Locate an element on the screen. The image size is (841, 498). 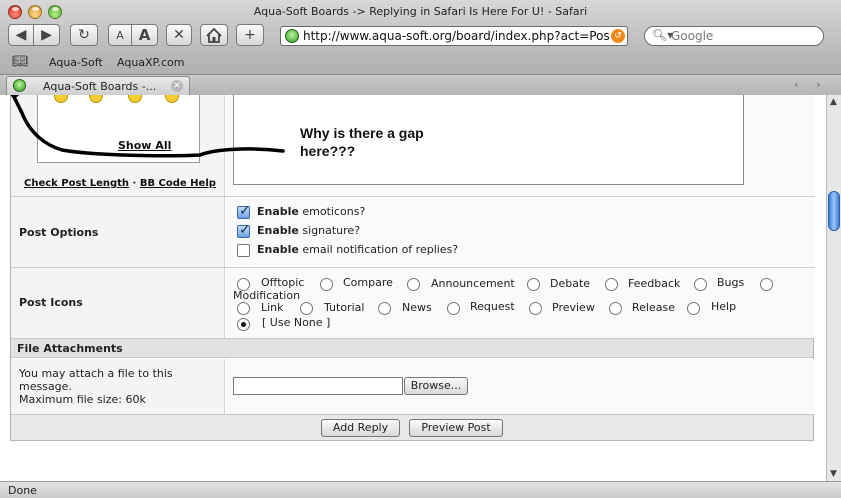
post-options-label-cell: Post Options is located at coordinates (118, 232).